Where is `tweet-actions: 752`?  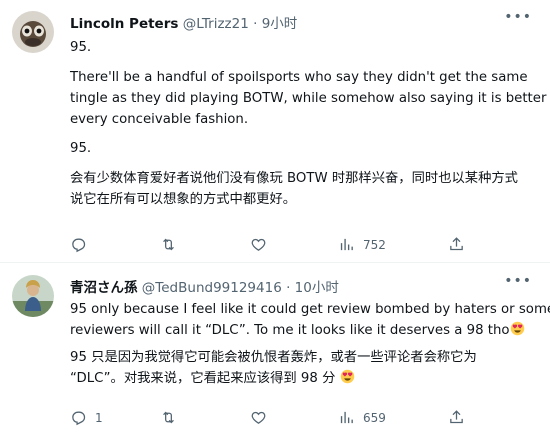 tweet-actions: 752 is located at coordinates (270, 246).